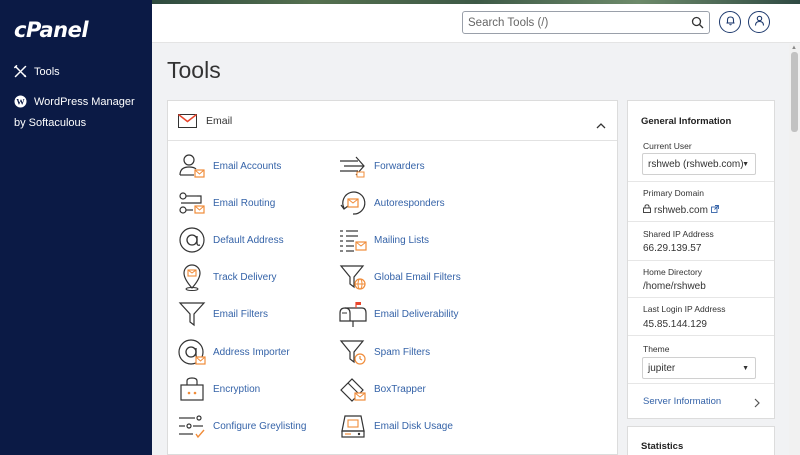 The image size is (800, 455). Describe the element at coordinates (51, 30) in the screenshot. I see `cpanel-logo: cPanel` at that location.